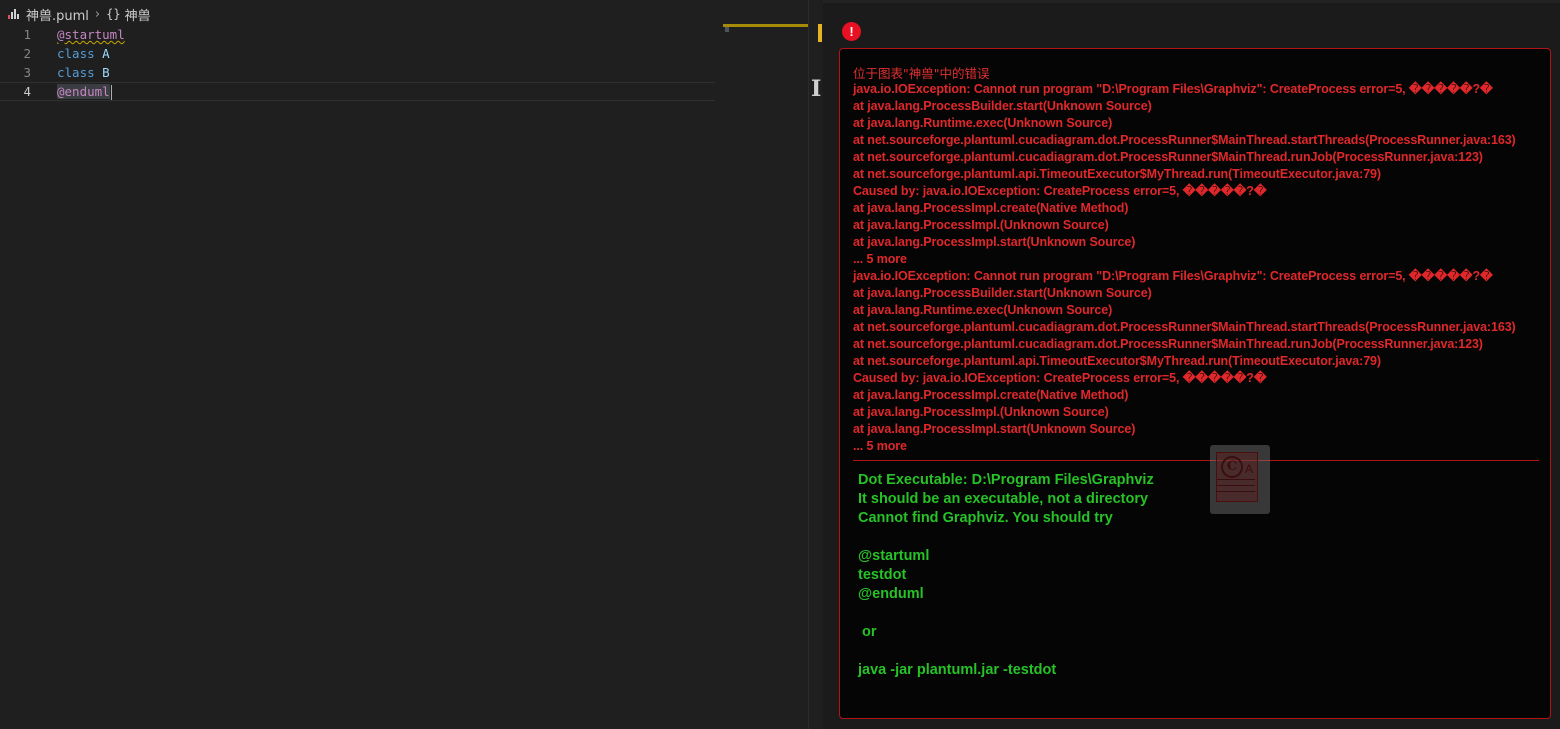 This screenshot has width=1560, height=729. What do you see at coordinates (766, 25) in the screenshot?
I see `minimap-slider` at bounding box center [766, 25].